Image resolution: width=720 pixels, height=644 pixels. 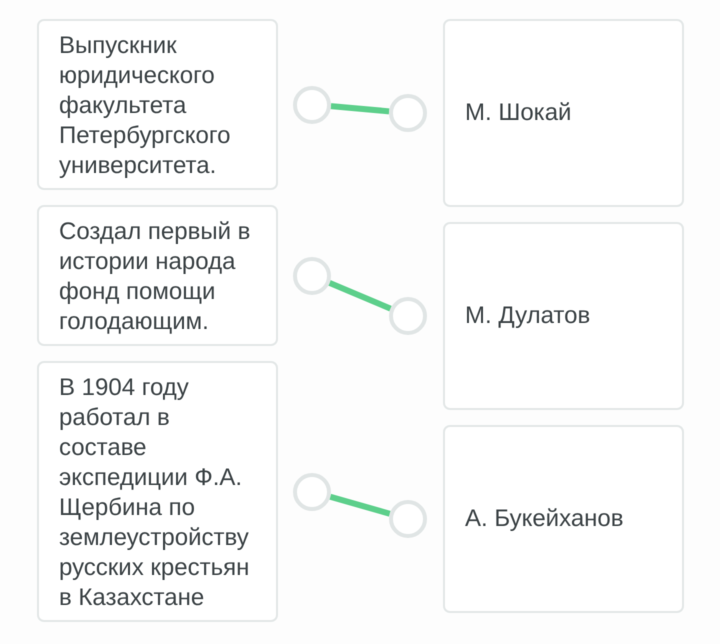 I want to click on answer-text: М. Дулатов, so click(x=527, y=316).